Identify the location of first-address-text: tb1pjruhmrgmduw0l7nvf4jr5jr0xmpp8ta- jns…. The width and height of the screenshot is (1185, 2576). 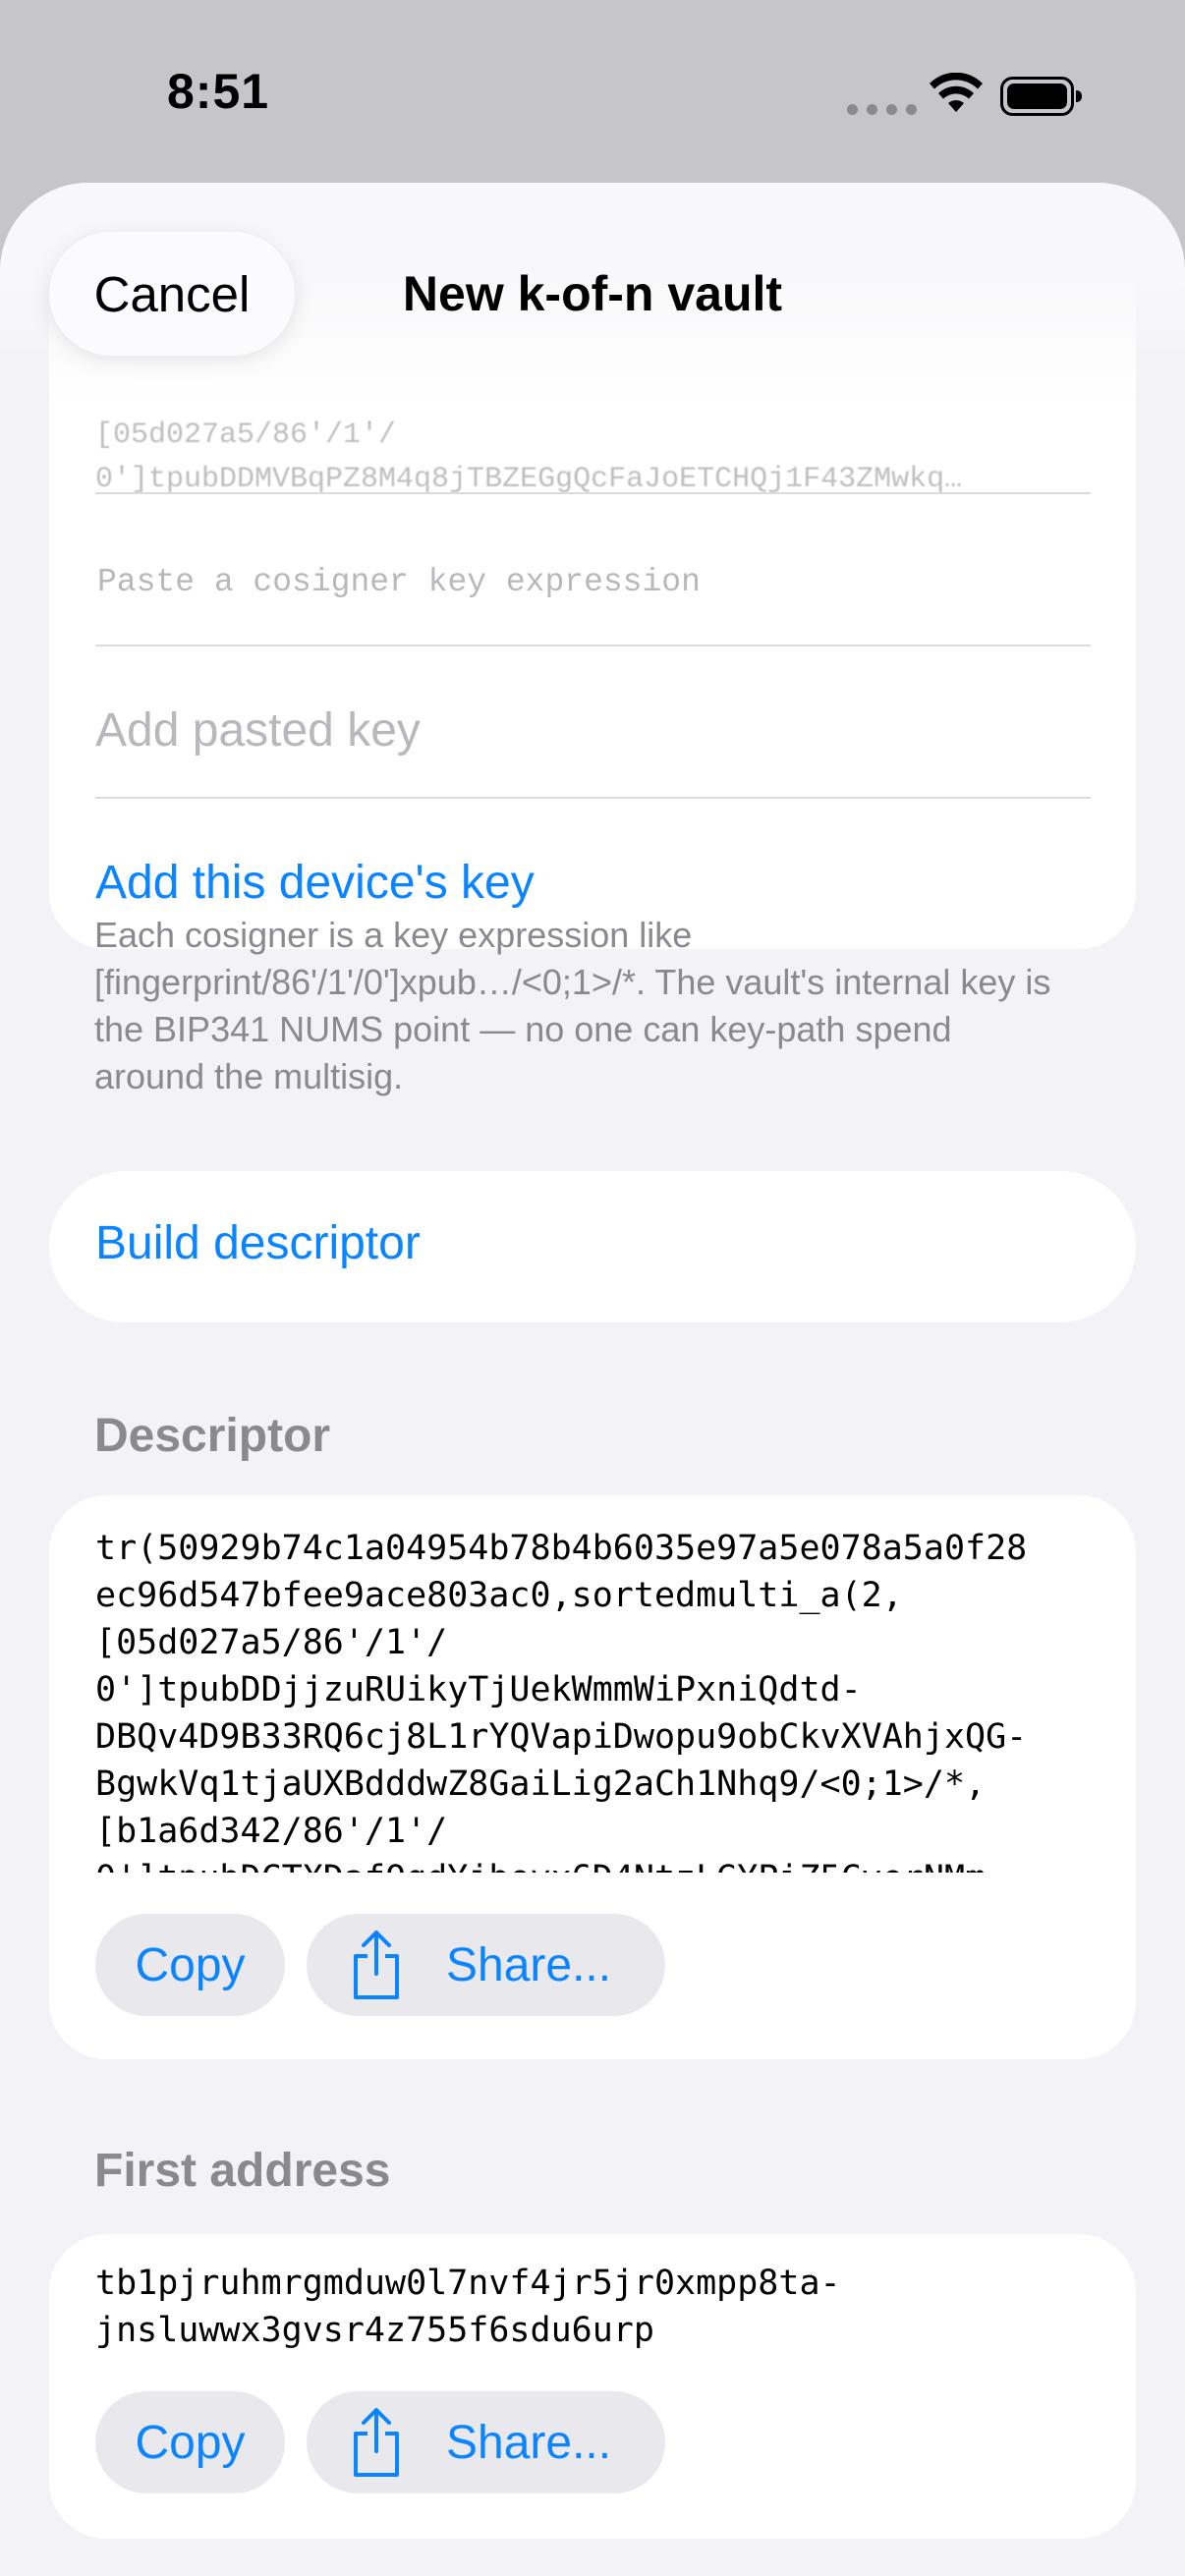
(596, 2309).